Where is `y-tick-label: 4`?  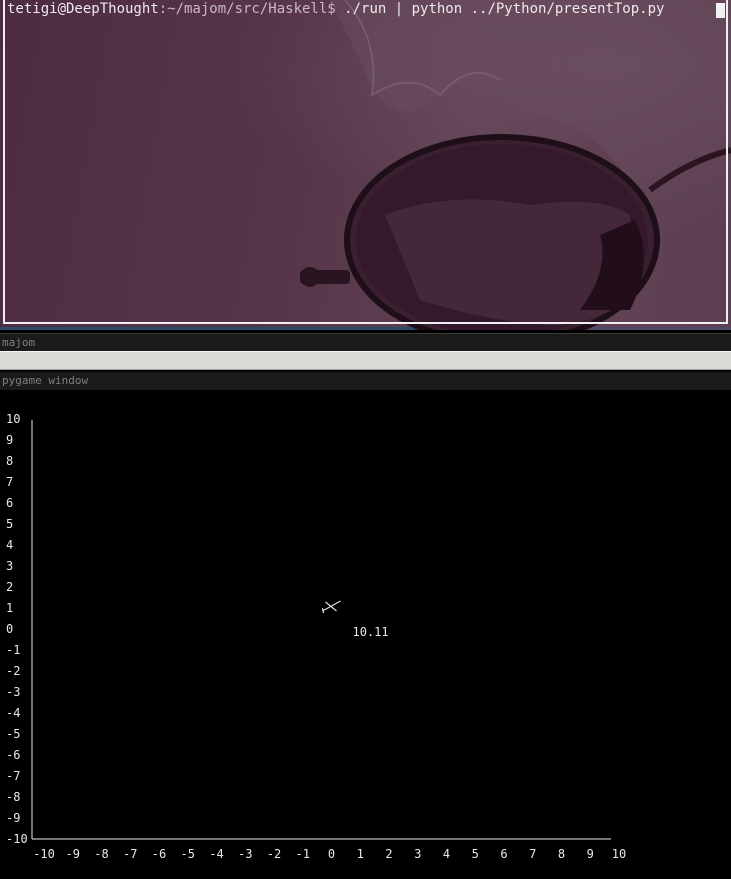
y-tick-label: 4 is located at coordinates (9, 545).